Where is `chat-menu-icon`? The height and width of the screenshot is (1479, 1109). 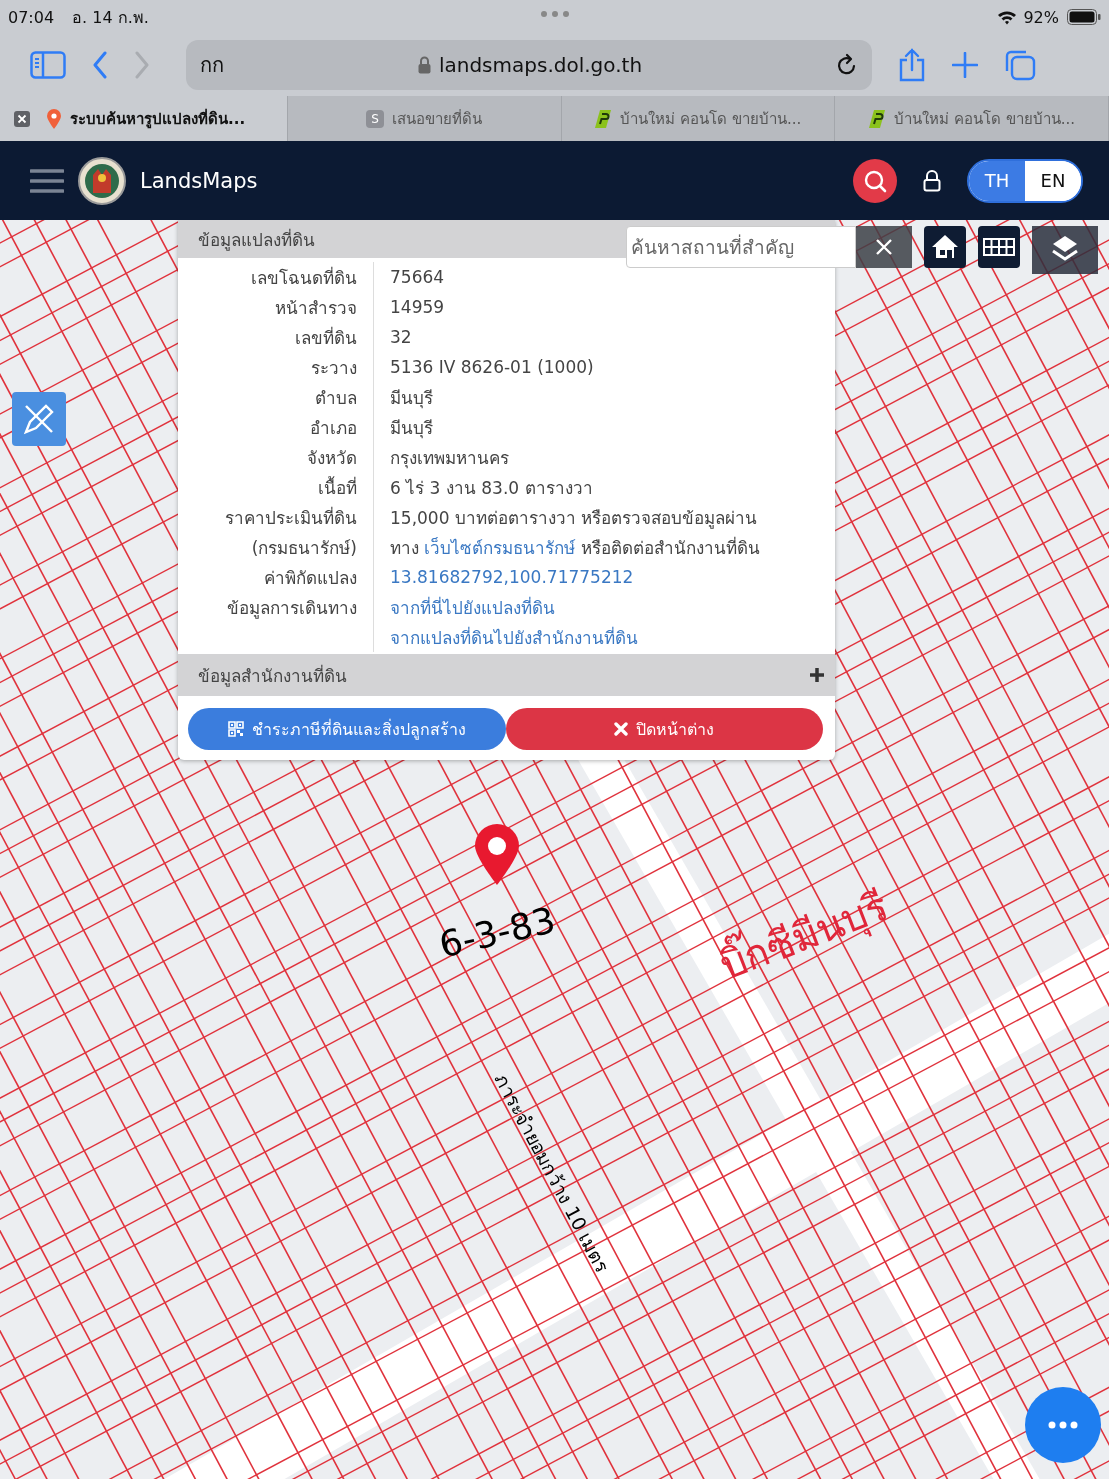 chat-menu-icon is located at coordinates (1063, 1425).